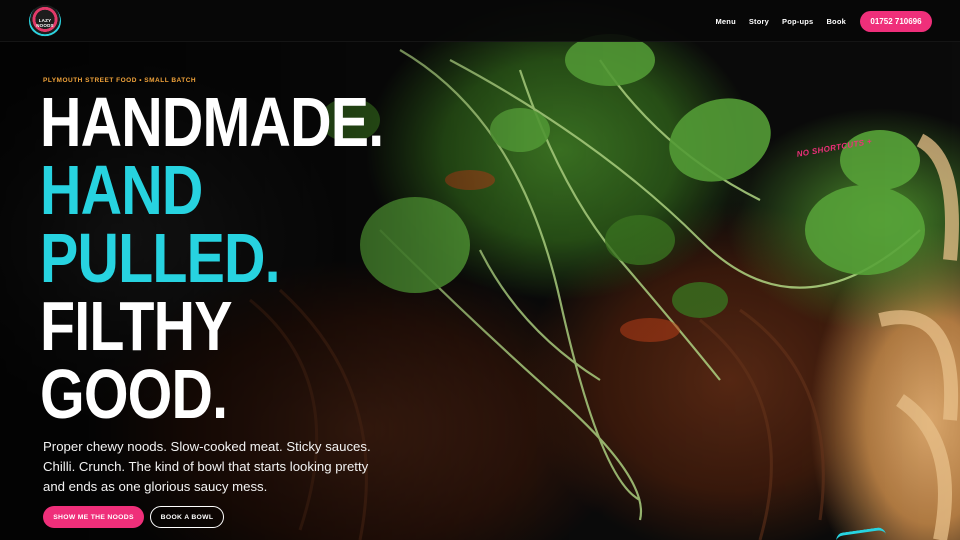  What do you see at coordinates (212, 122) in the screenshot?
I see `headline-line-1: HANDMADE.` at bounding box center [212, 122].